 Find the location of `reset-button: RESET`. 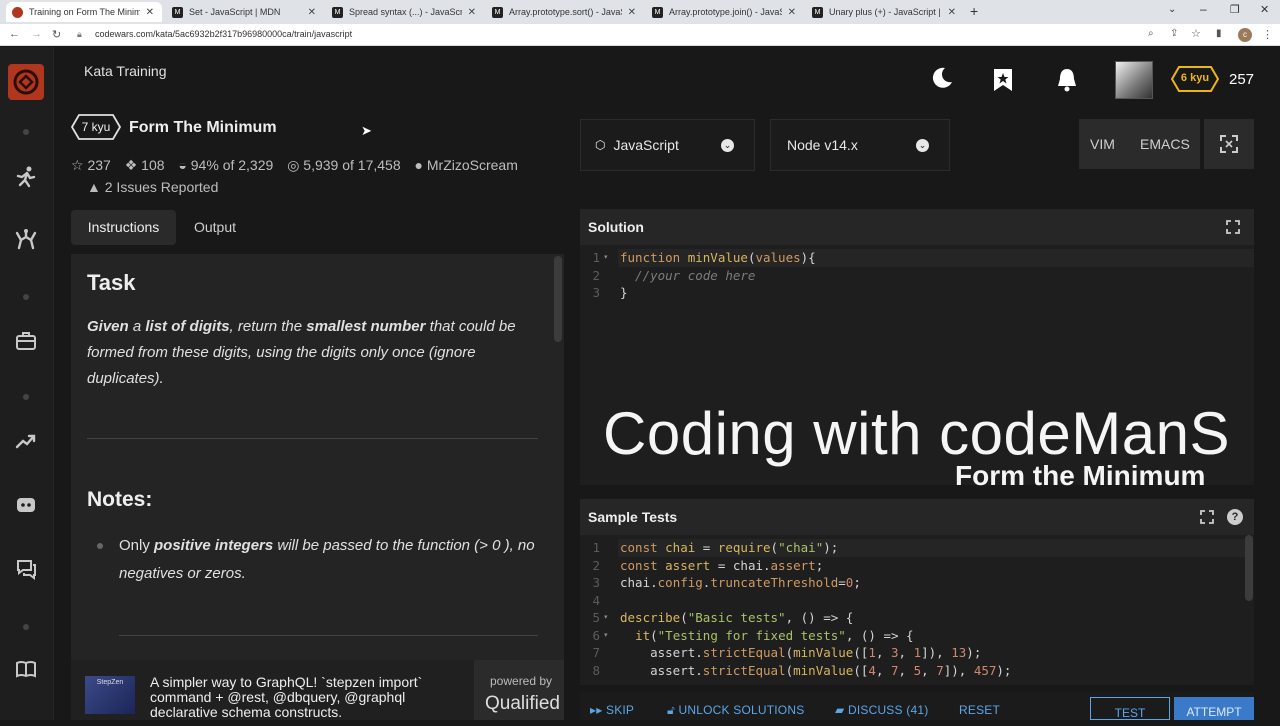

reset-button: RESET is located at coordinates (979, 714).